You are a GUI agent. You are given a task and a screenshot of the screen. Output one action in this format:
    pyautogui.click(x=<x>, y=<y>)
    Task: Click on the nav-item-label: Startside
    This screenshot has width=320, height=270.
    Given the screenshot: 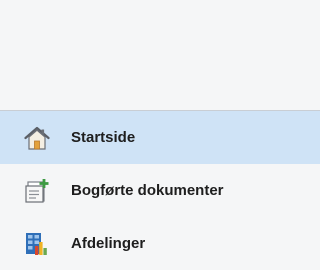 What is the action you would take?
    pyautogui.click(x=103, y=137)
    